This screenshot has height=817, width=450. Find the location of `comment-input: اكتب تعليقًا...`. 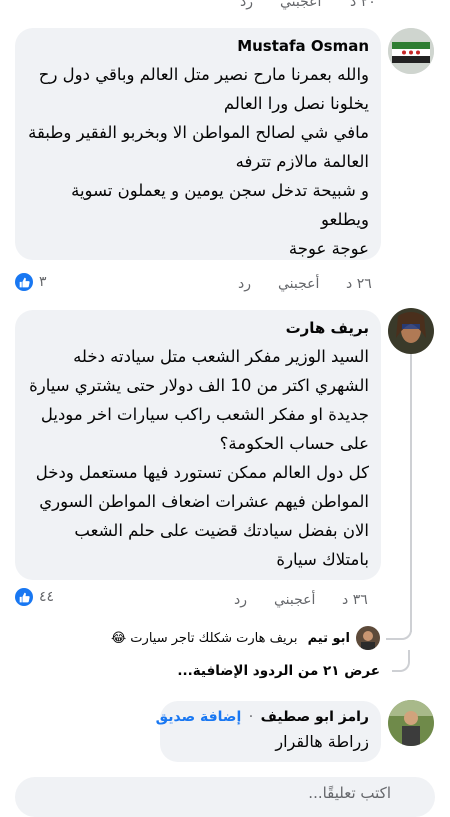

comment-input: اكتب تعليقًا... is located at coordinates (225, 797).